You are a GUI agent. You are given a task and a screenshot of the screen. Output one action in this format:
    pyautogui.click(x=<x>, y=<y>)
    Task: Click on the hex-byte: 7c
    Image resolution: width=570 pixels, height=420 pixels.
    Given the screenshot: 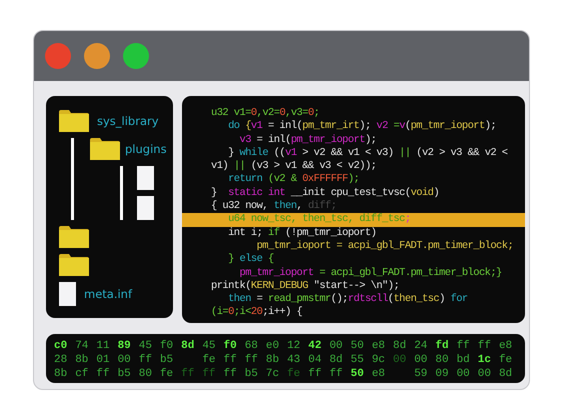 What is the action you would take?
    pyautogui.click(x=273, y=374)
    